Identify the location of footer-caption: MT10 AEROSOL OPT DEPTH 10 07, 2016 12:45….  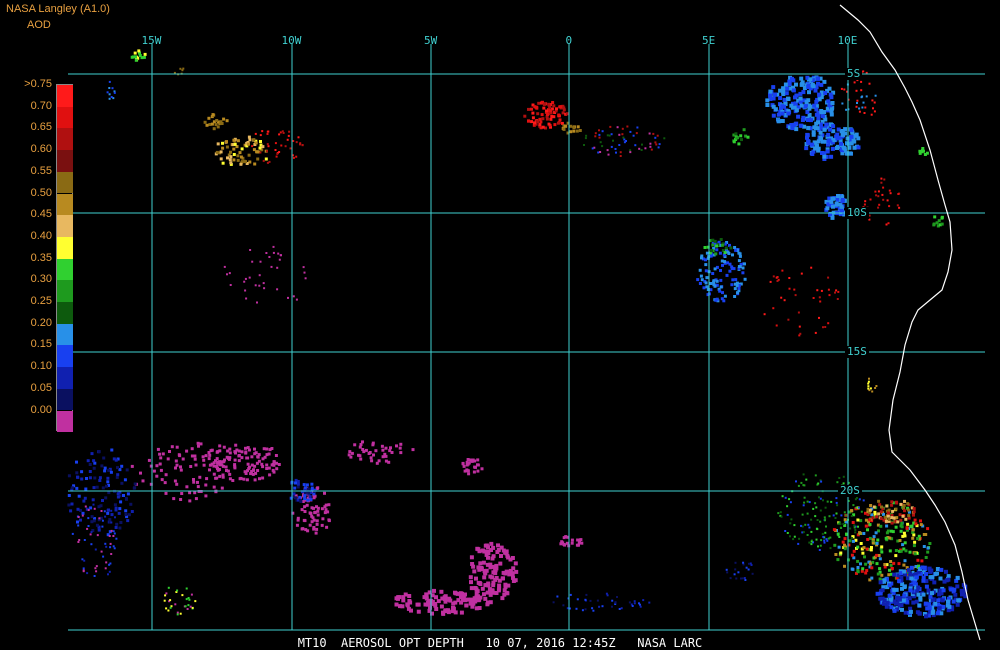
(500, 643).